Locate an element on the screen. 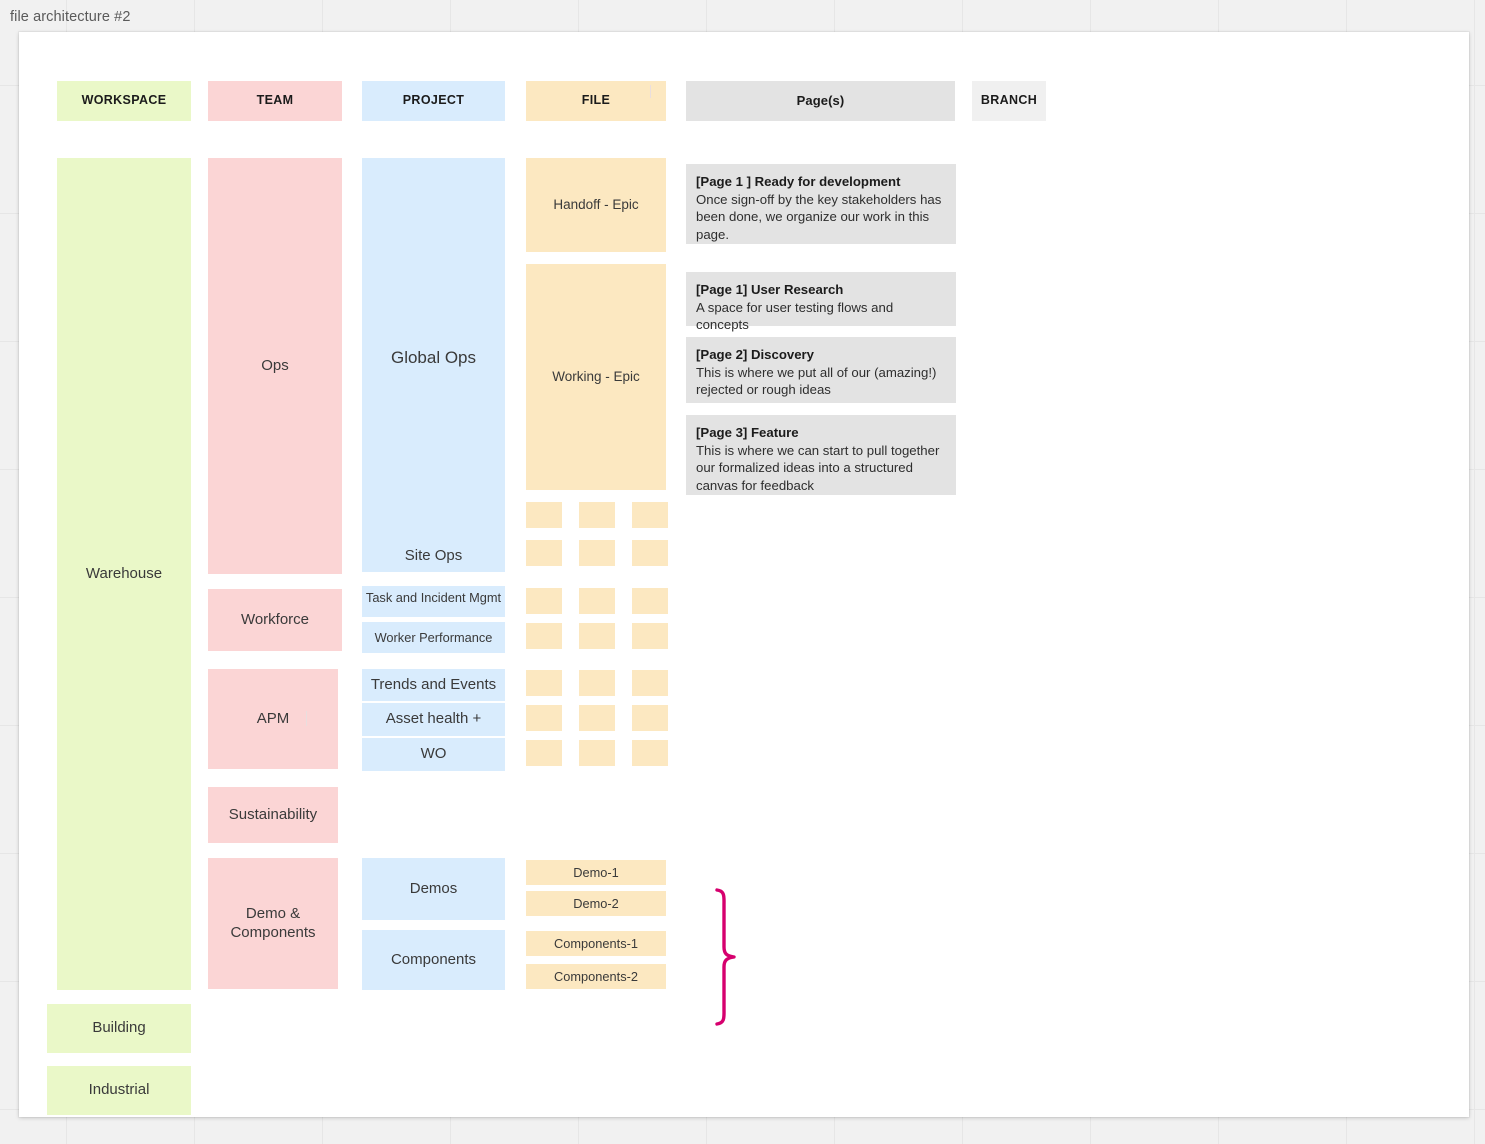 This screenshot has width=1485, height=1144. workspace-industrial-label: Industrial is located at coordinates (119, 1090).